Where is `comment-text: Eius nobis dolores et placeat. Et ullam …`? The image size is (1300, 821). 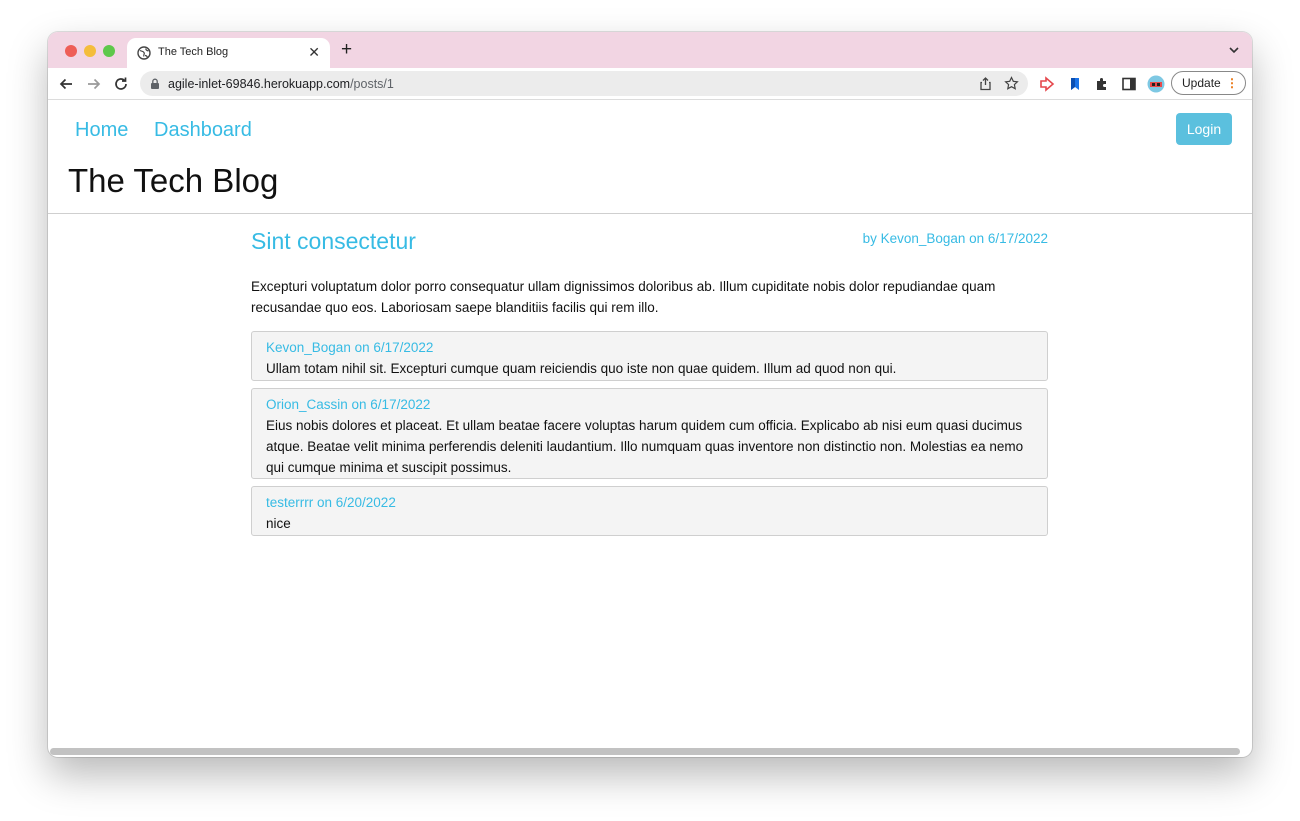 comment-text: Eius nobis dolores et placeat. Et ullam … is located at coordinates (645, 446).